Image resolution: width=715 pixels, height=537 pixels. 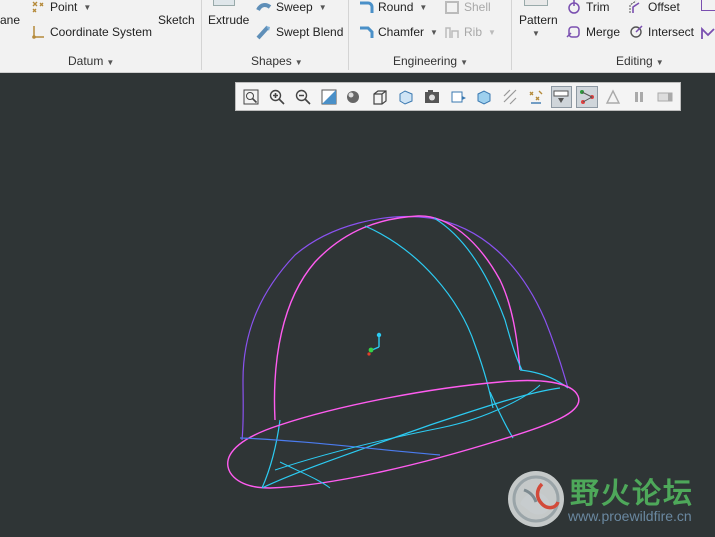 I want to click on round-button: Round ▼, so click(x=392, y=8).